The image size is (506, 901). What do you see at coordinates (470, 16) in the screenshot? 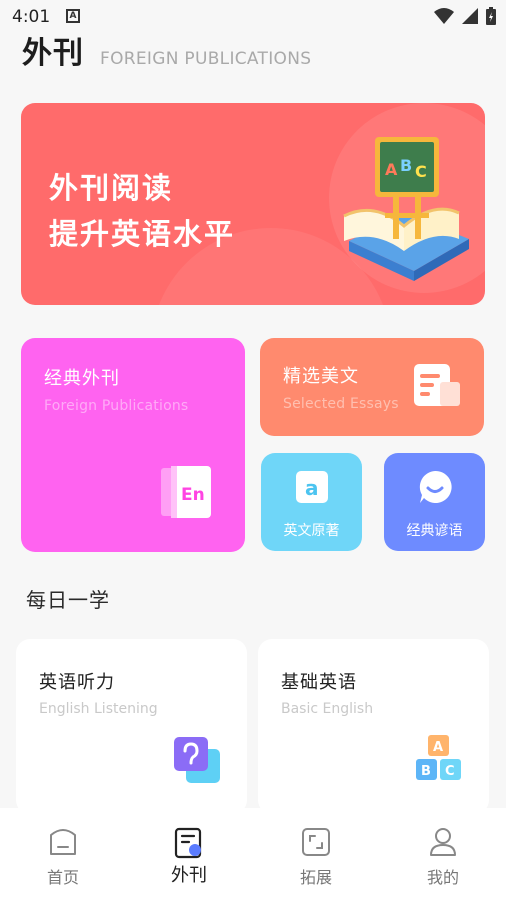
I see `signal-icon` at bounding box center [470, 16].